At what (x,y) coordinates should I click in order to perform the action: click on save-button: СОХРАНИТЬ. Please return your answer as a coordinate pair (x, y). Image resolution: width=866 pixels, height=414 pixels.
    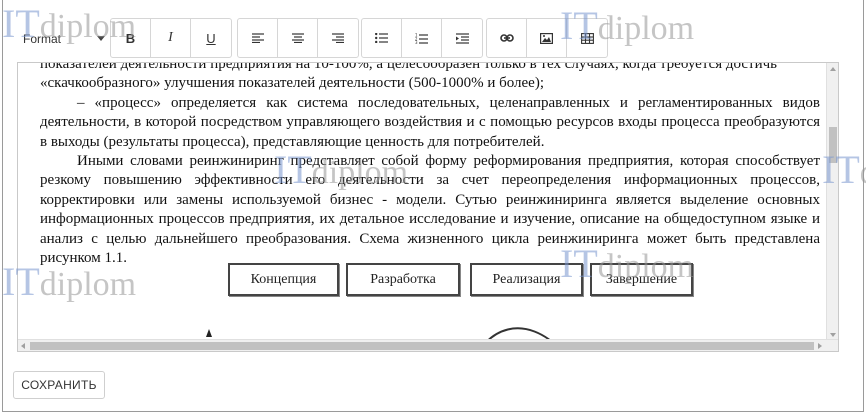
    Looking at the image, I should click on (59, 385).